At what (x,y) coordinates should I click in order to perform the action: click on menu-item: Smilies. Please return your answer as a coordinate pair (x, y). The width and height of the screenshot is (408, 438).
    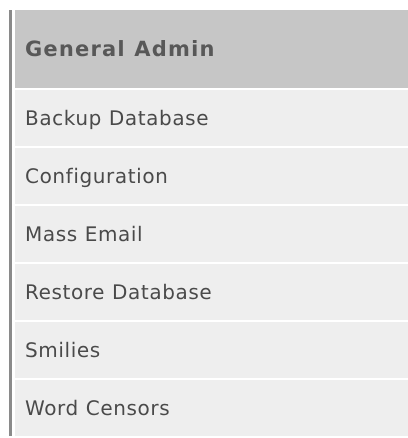
    Looking at the image, I should click on (211, 349).